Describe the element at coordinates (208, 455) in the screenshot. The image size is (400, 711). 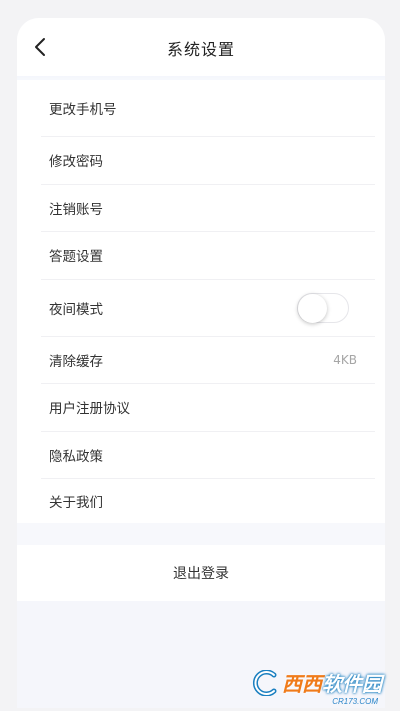
I see `settings-item-privacy-policy: 隐私政策` at that location.